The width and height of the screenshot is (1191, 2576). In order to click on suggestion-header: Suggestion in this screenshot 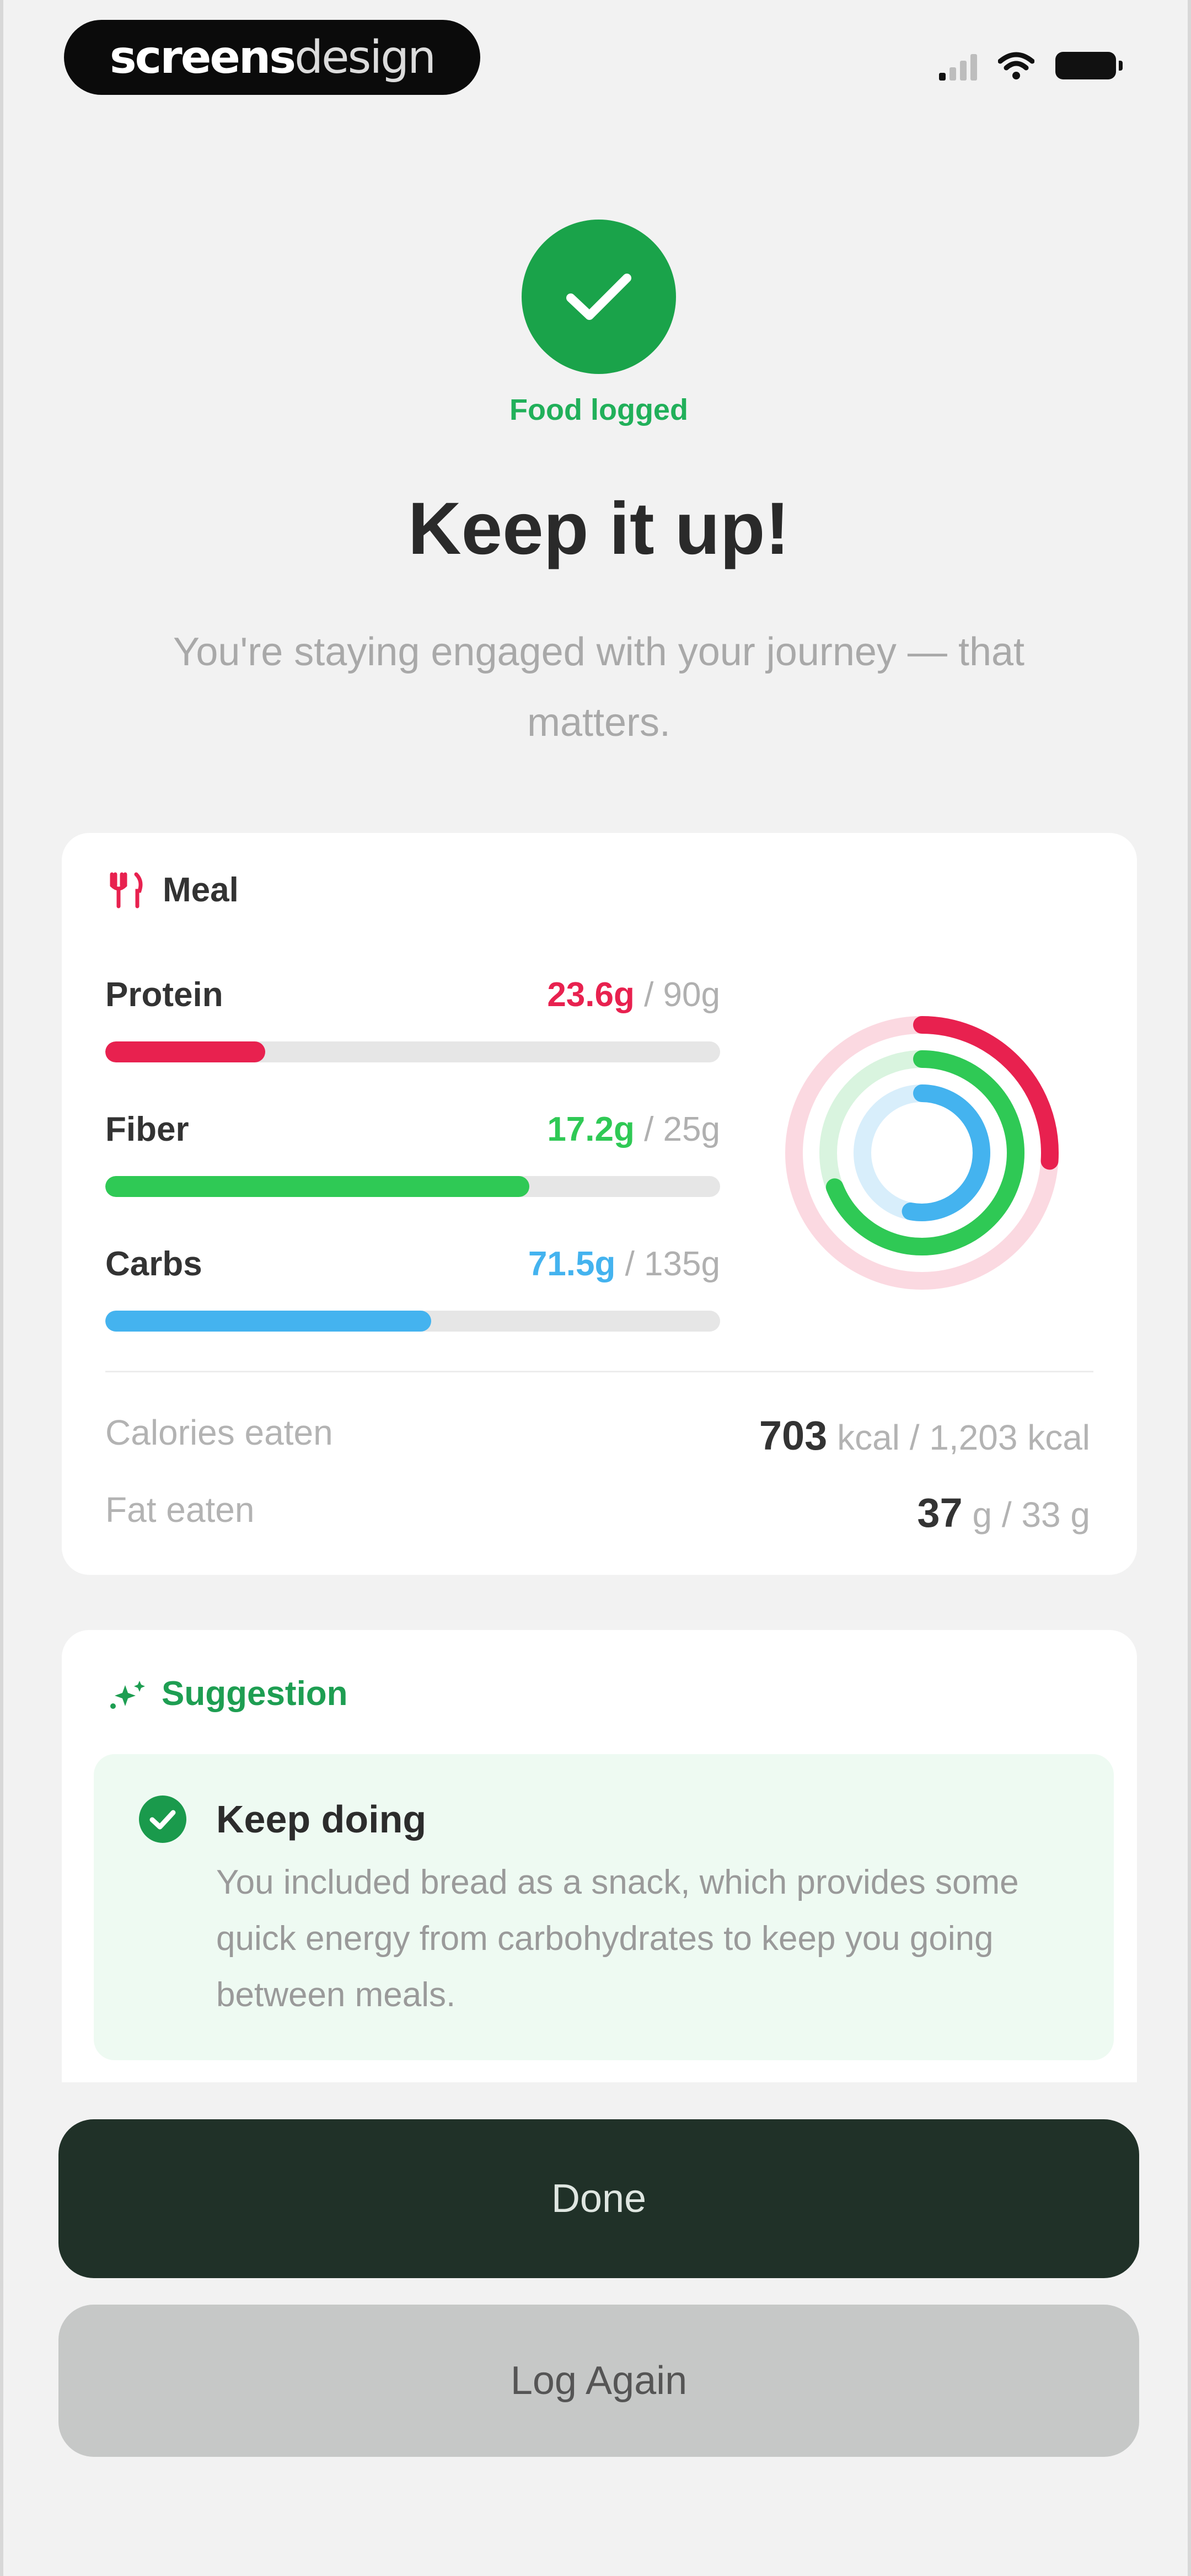, I will do `click(228, 1693)`.